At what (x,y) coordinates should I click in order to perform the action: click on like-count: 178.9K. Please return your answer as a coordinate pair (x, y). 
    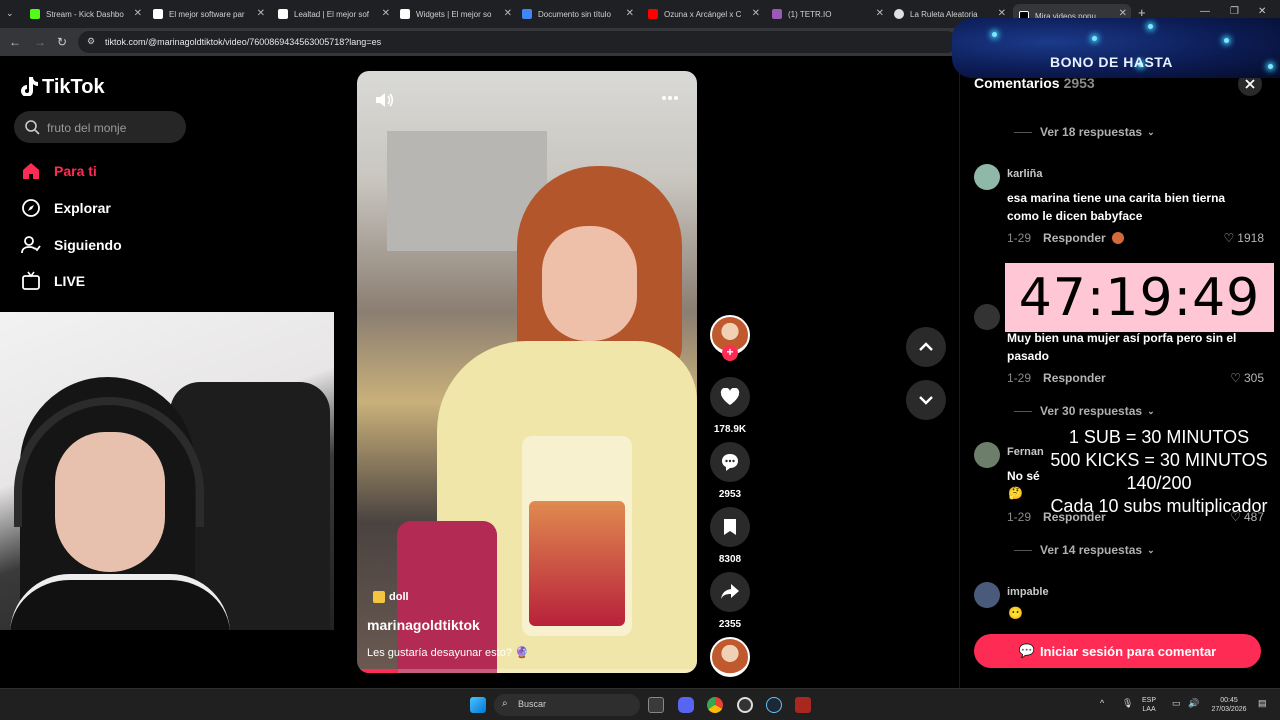
    Looking at the image, I should click on (730, 429).